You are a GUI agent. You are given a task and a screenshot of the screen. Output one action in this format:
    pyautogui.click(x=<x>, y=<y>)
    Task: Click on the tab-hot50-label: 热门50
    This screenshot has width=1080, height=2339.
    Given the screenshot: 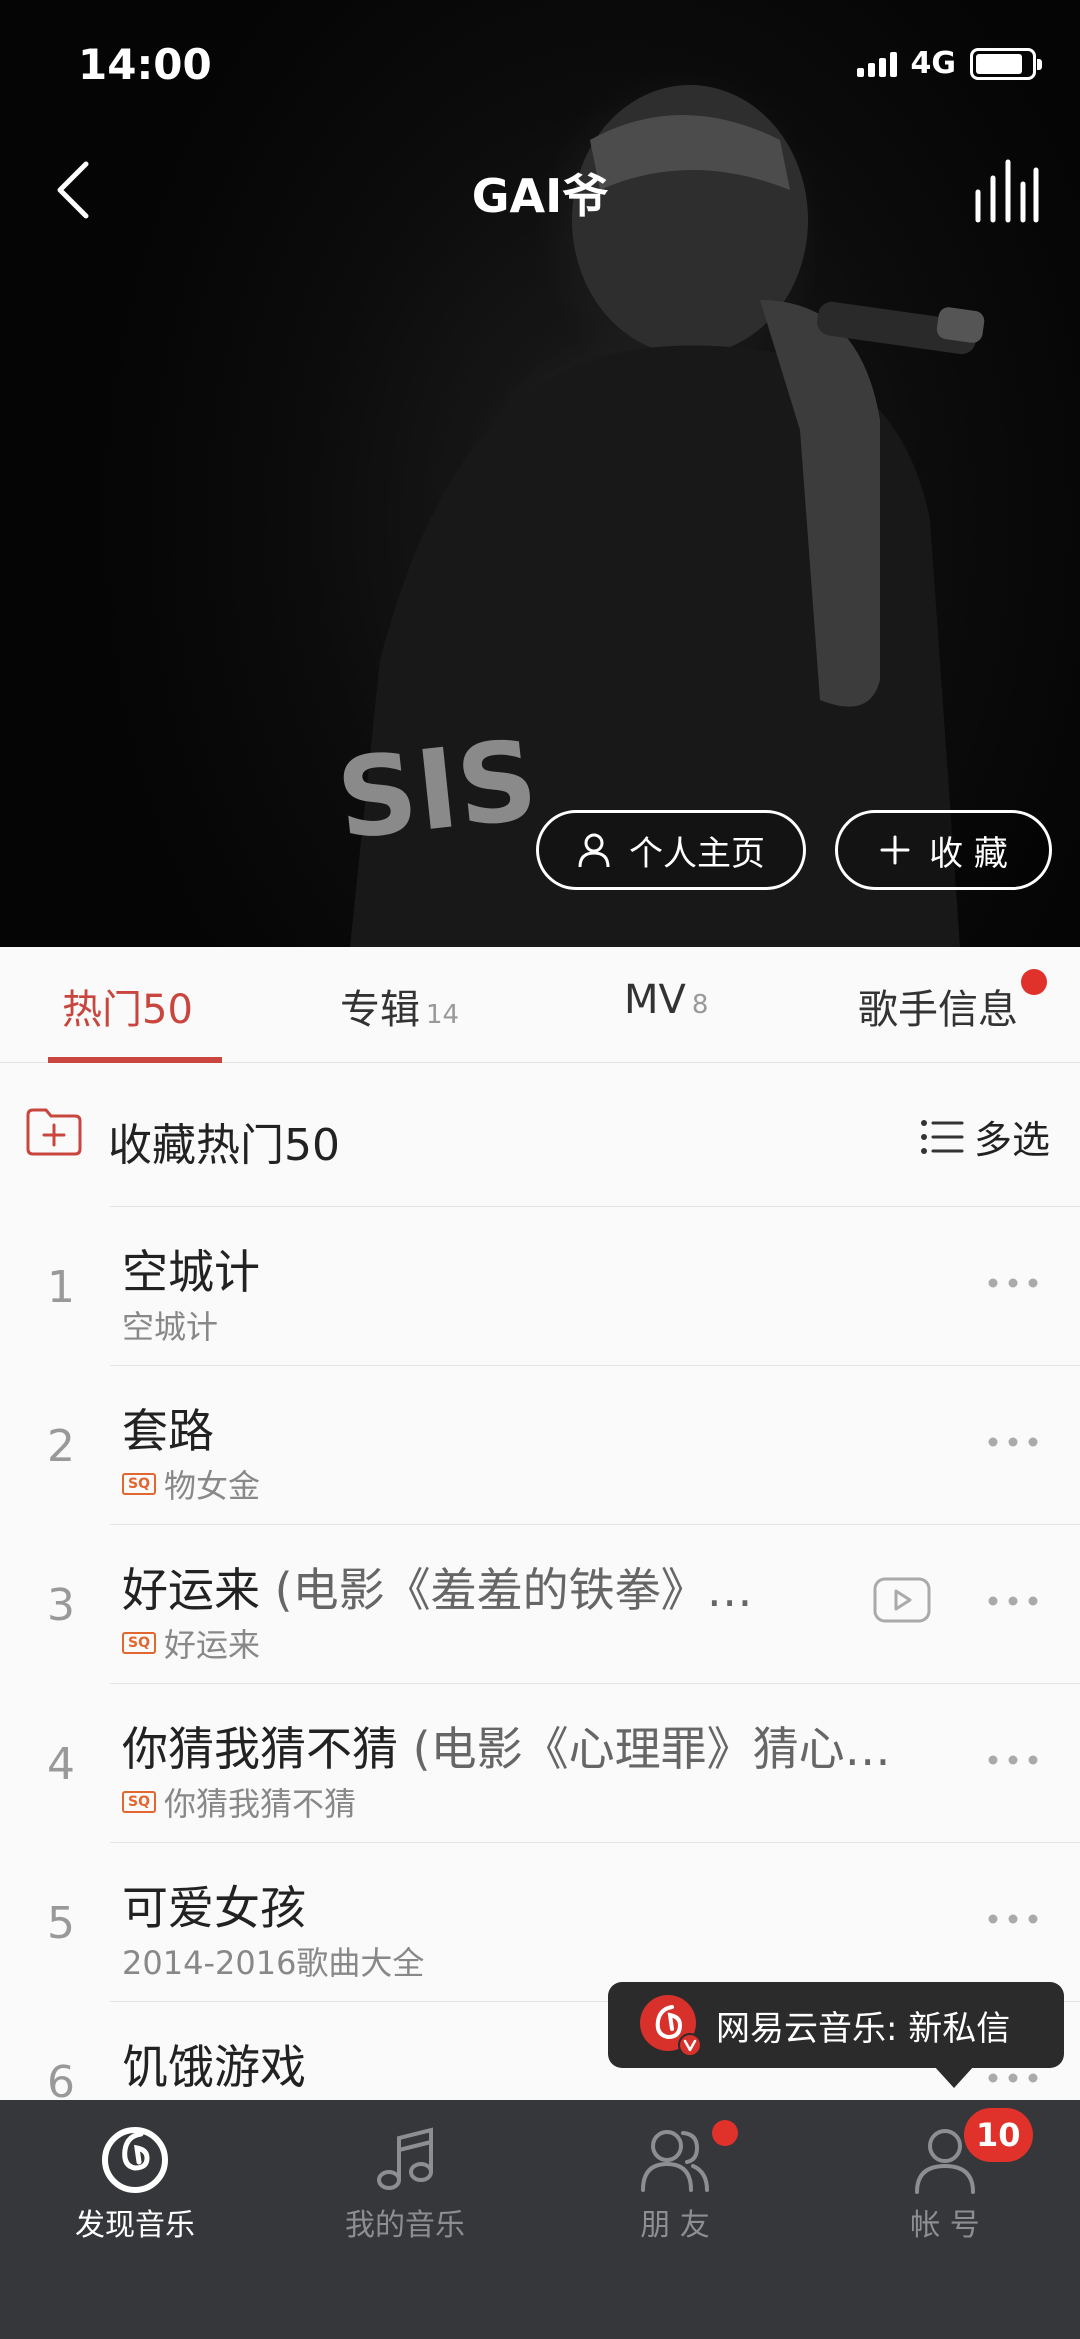 What is the action you would take?
    pyautogui.click(x=127, y=1010)
    